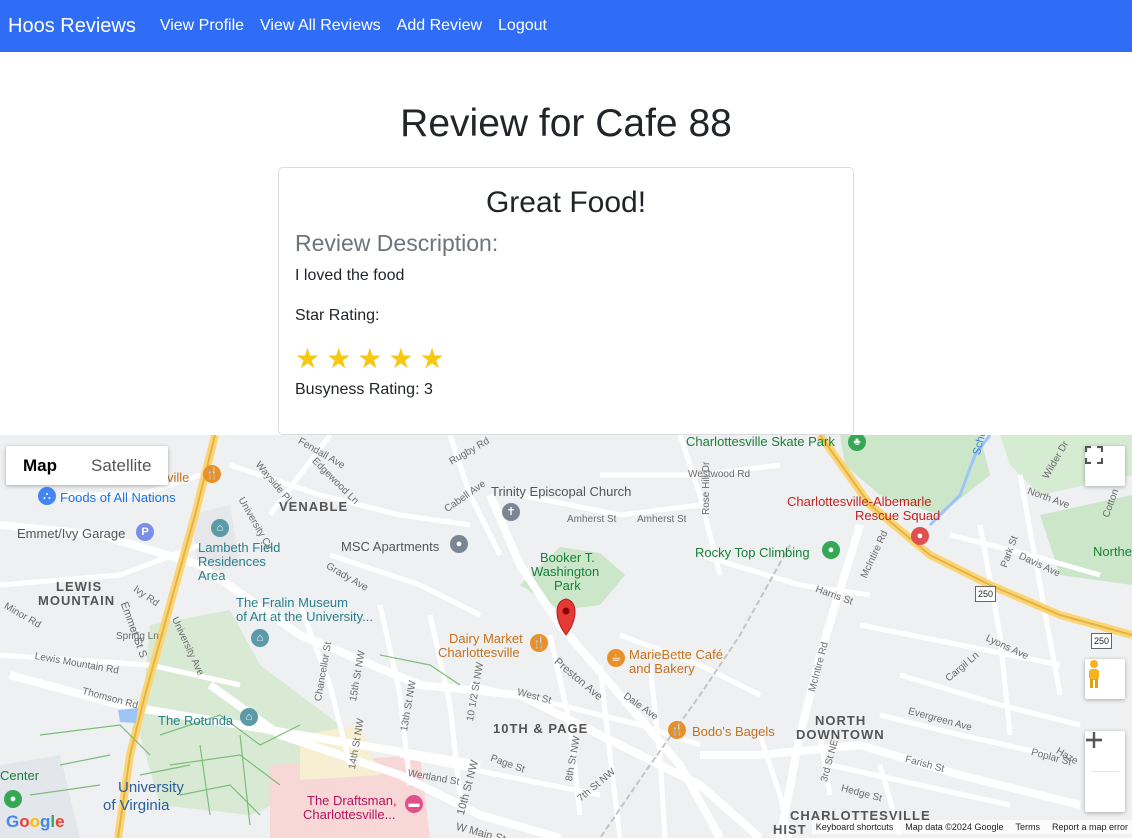 The image size is (1132, 838). Describe the element at coordinates (486, 638) in the screenshot. I see `map-label: Dairy Market` at that location.